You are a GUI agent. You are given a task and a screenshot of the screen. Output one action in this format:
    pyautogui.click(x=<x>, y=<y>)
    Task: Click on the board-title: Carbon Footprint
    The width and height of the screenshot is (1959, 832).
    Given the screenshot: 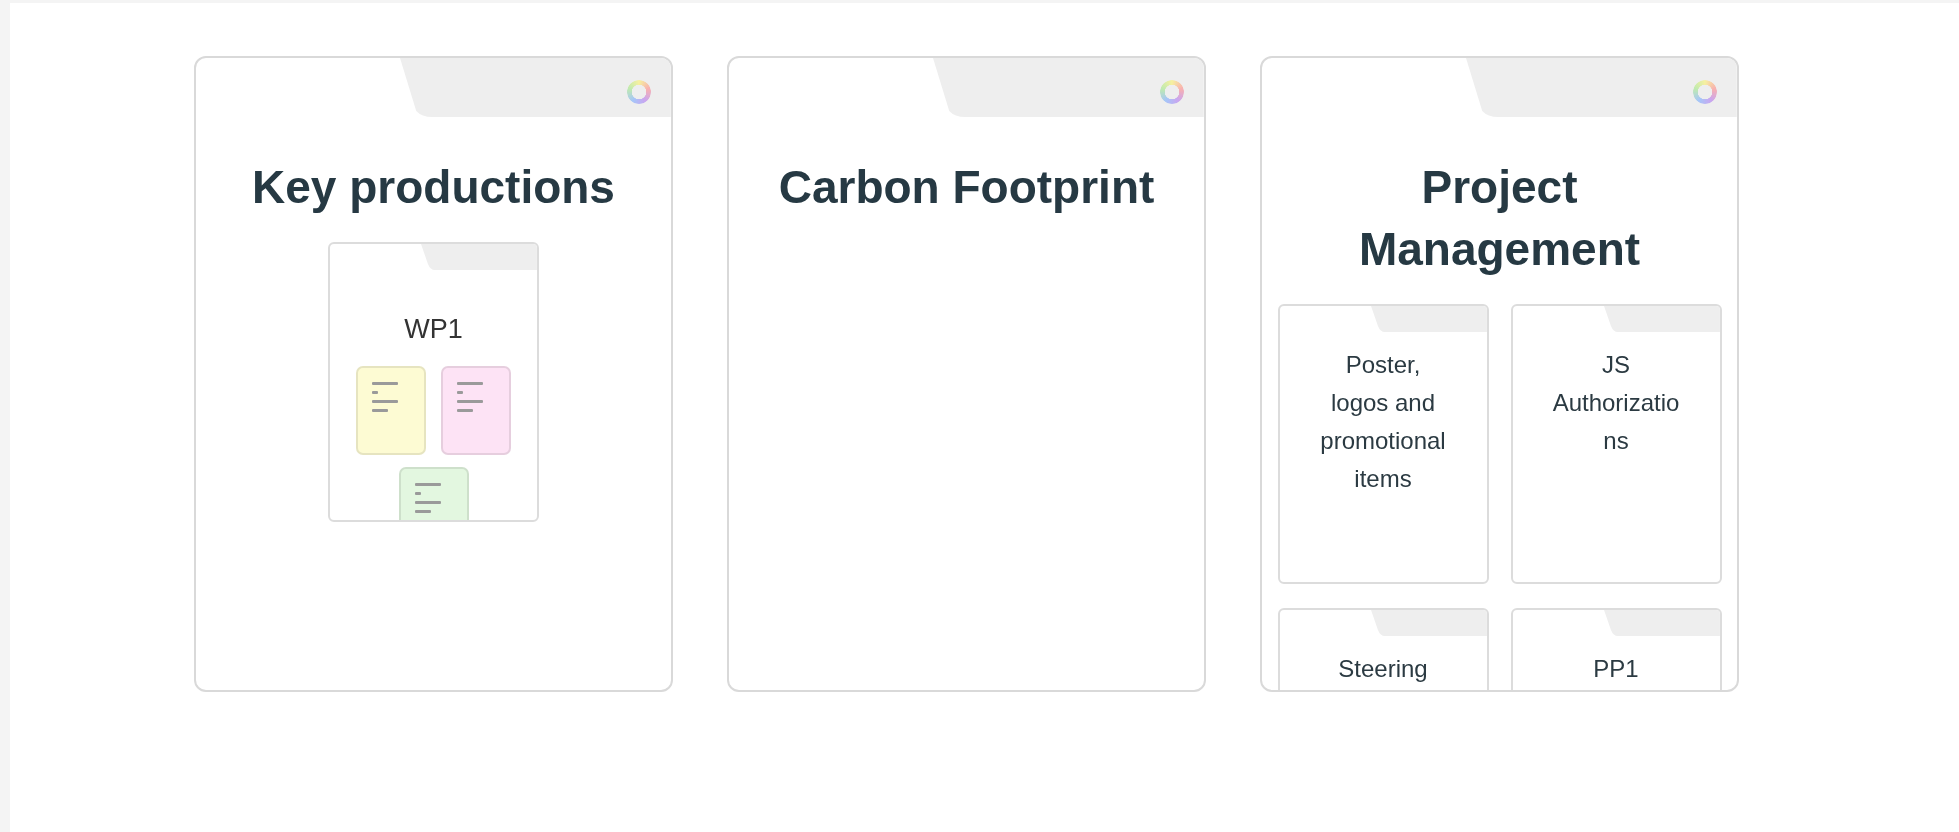 What is the action you would take?
    pyautogui.click(x=966, y=187)
    